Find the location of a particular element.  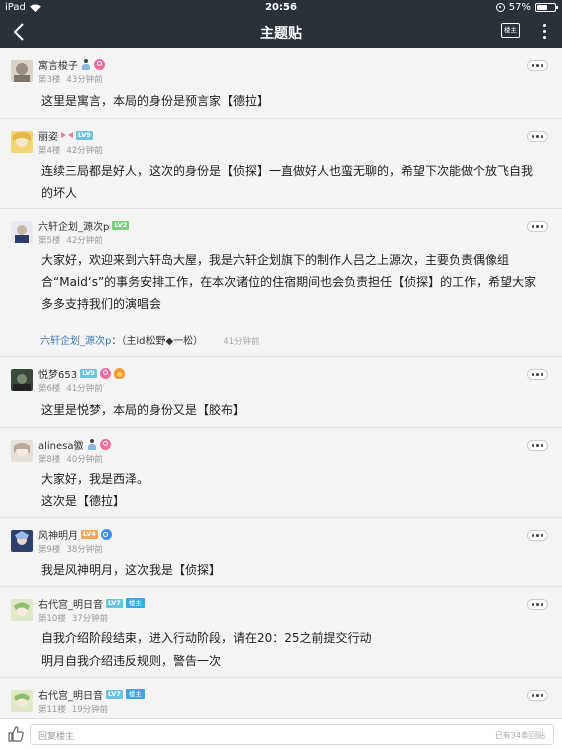

post-content: 我是风神明月，这次我是【侦探】 is located at coordinates (131, 570).